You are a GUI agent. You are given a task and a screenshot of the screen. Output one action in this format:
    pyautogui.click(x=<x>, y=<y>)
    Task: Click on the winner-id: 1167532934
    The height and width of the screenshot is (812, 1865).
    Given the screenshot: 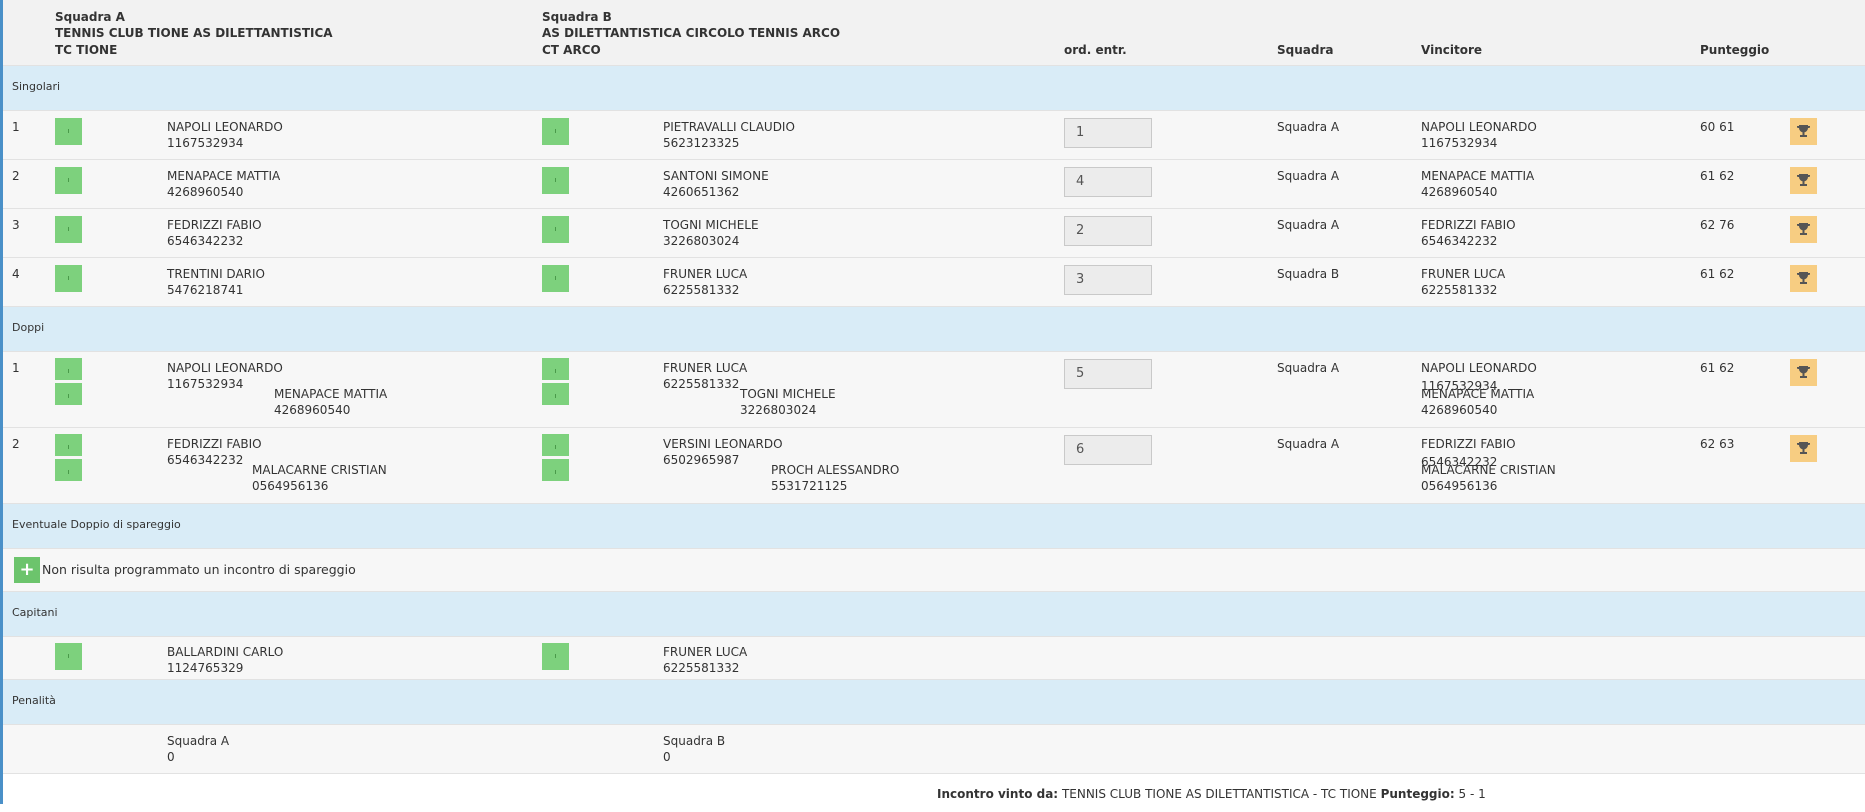 What is the action you would take?
    pyautogui.click(x=1459, y=143)
    